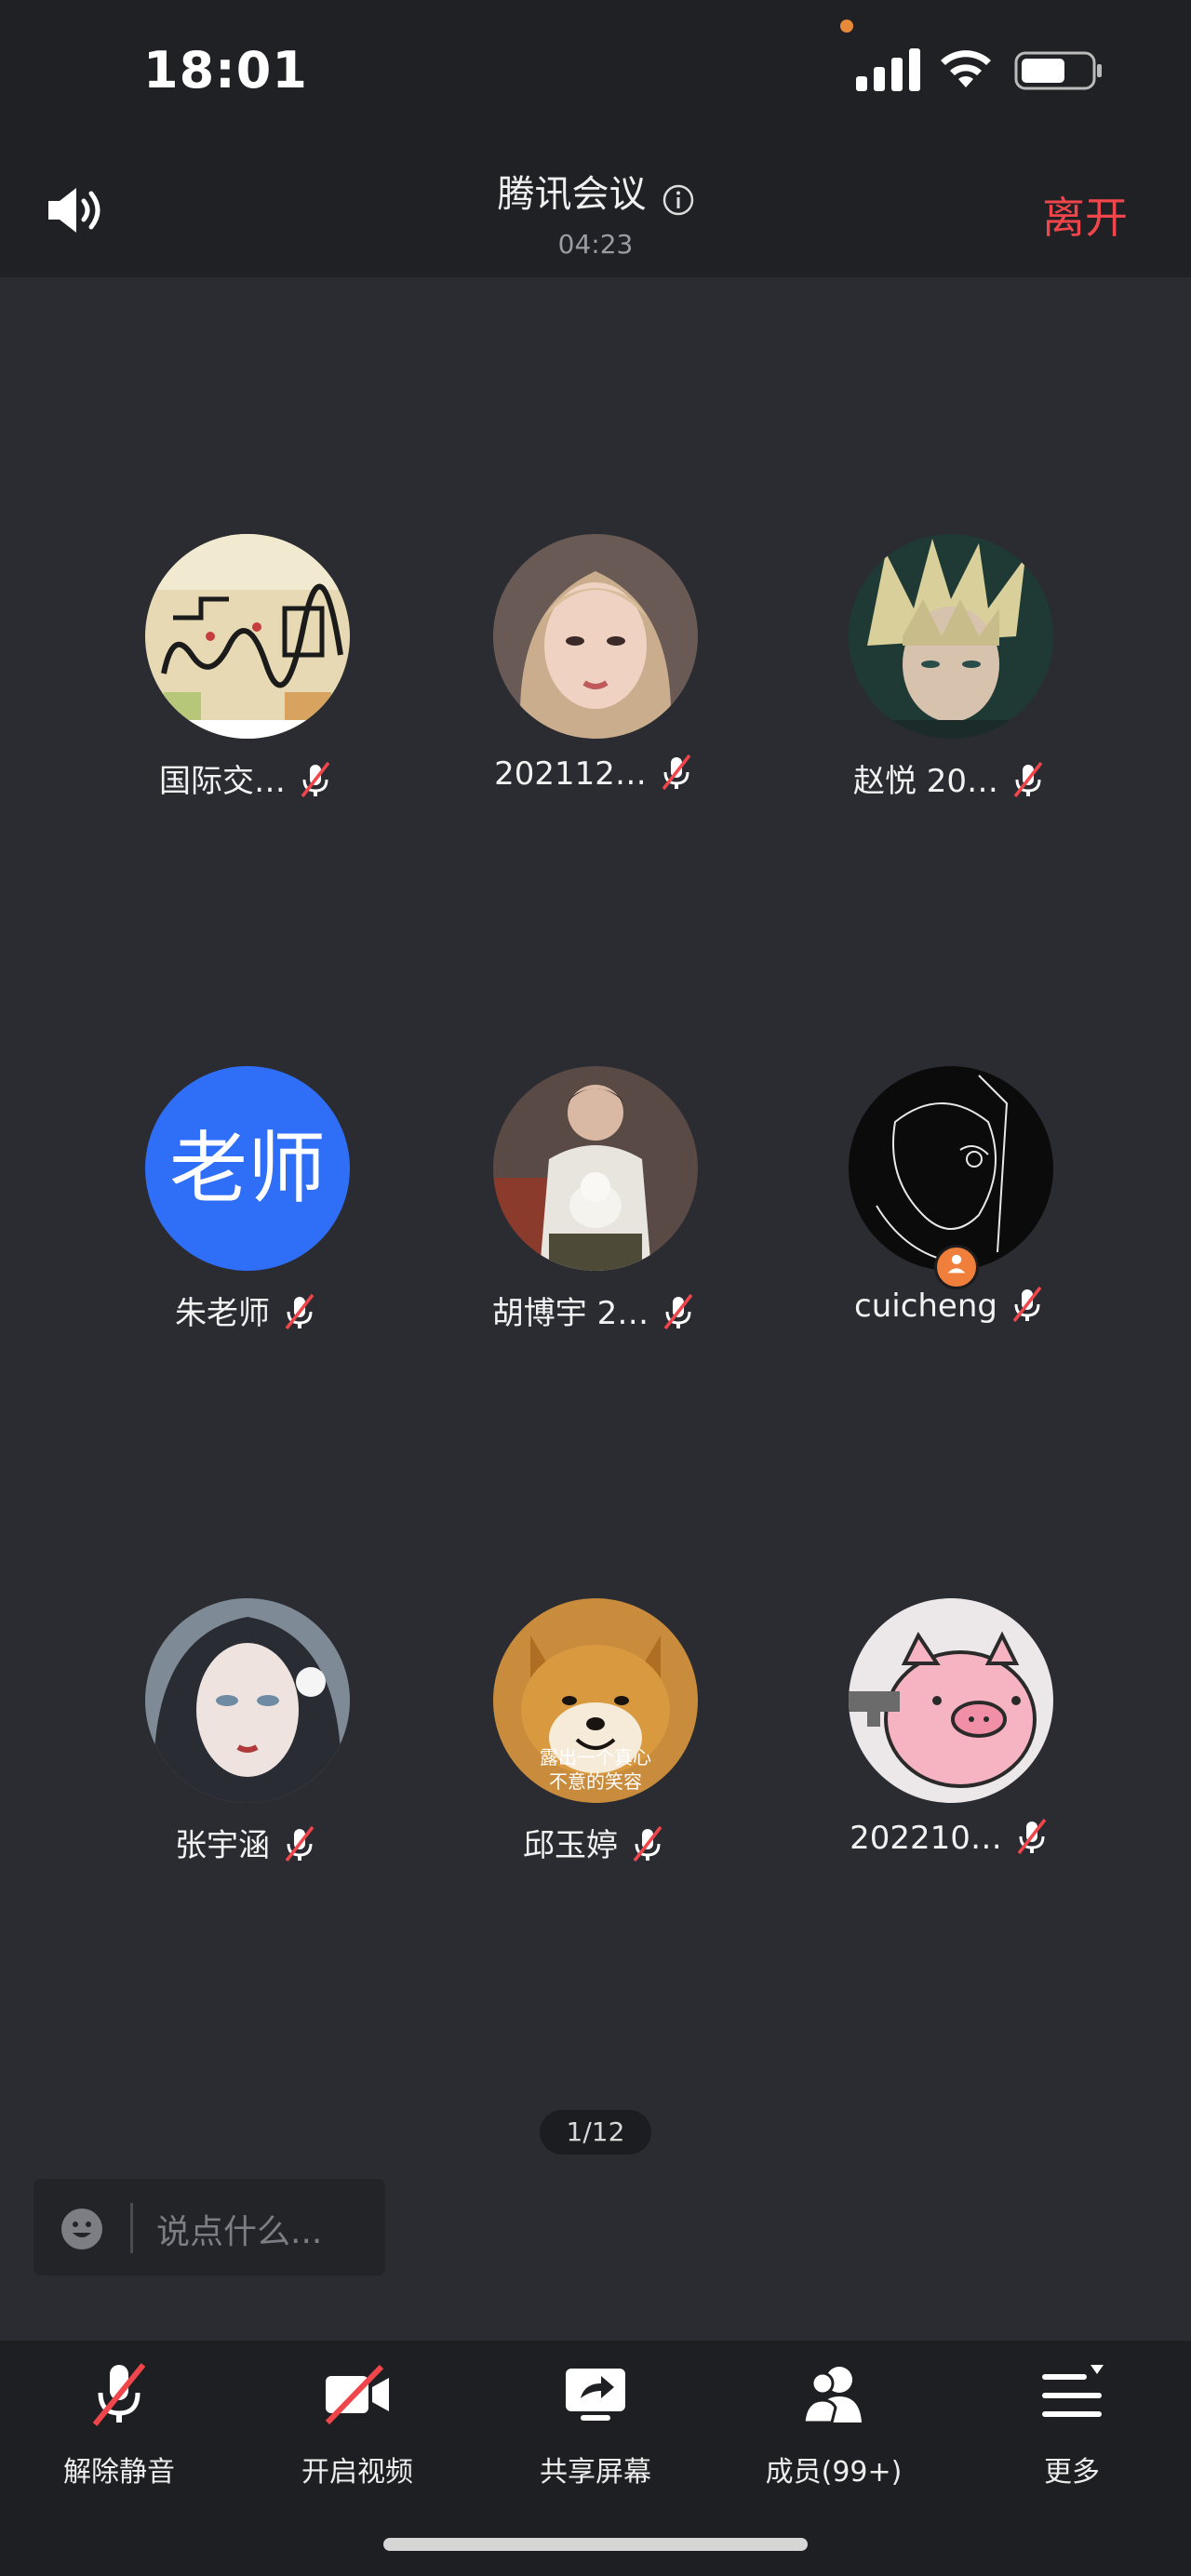  What do you see at coordinates (951, 1700) in the screenshot?
I see `pink-pig-avatar` at bounding box center [951, 1700].